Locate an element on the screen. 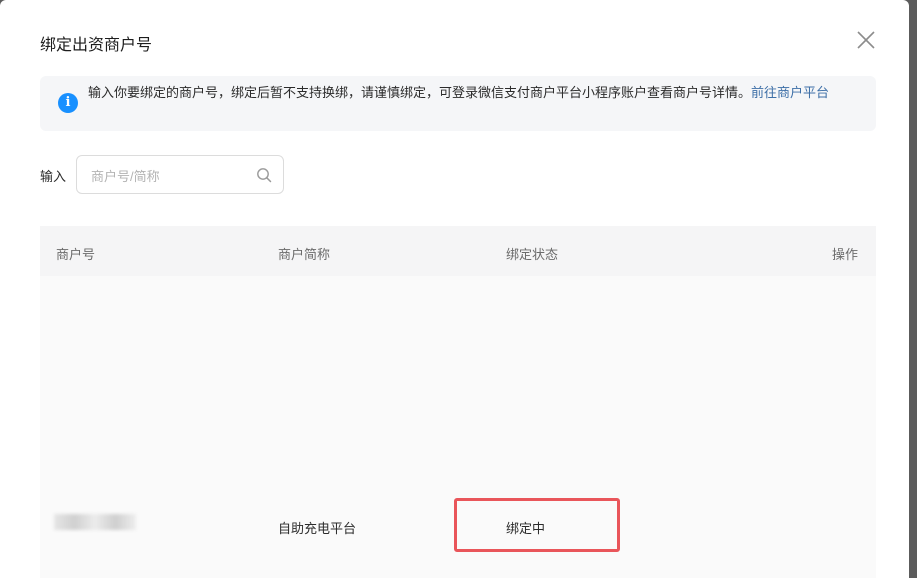  column-header-merchant-no: 商户号 is located at coordinates (76, 254).